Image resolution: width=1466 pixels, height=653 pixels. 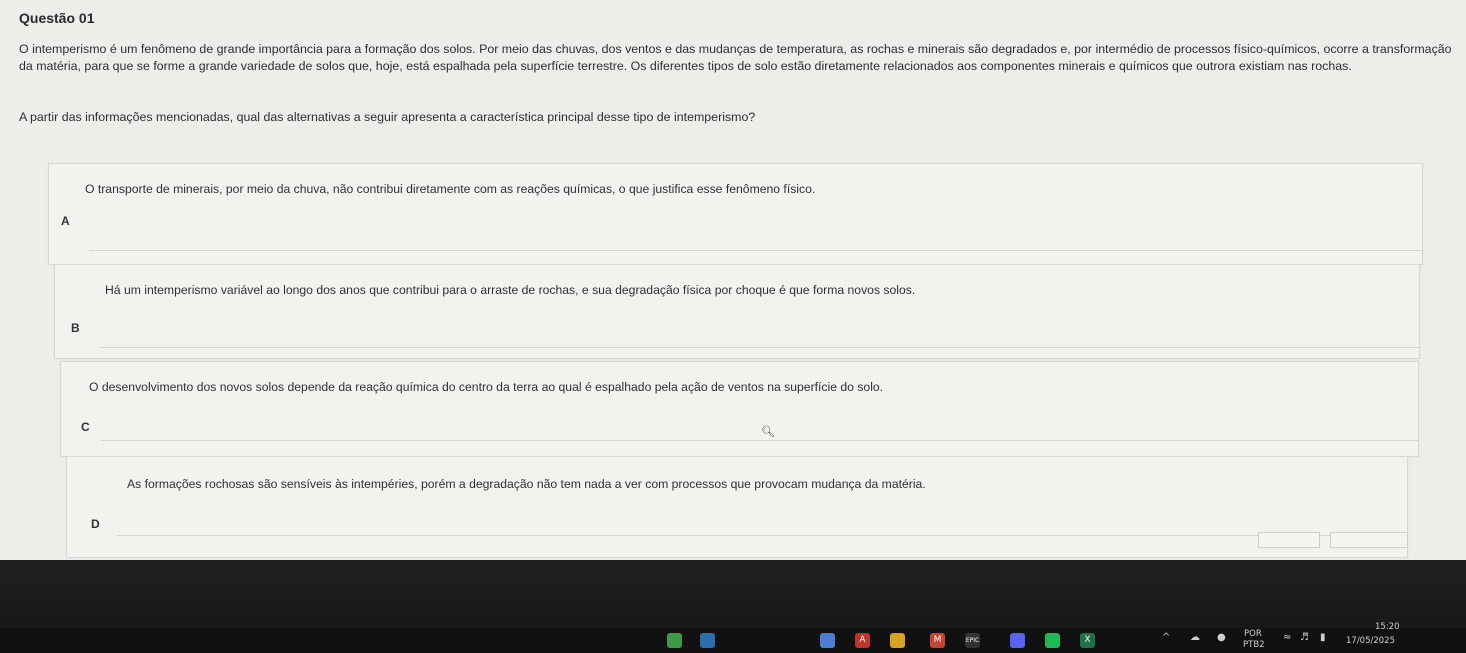 What do you see at coordinates (1289, 540) in the screenshot?
I see `nav-button-previous` at bounding box center [1289, 540].